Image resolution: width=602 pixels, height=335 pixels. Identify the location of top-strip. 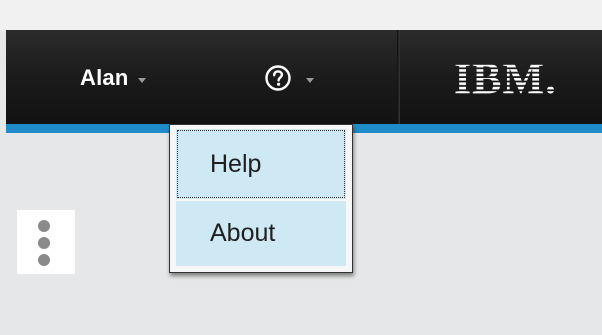
(301, 15).